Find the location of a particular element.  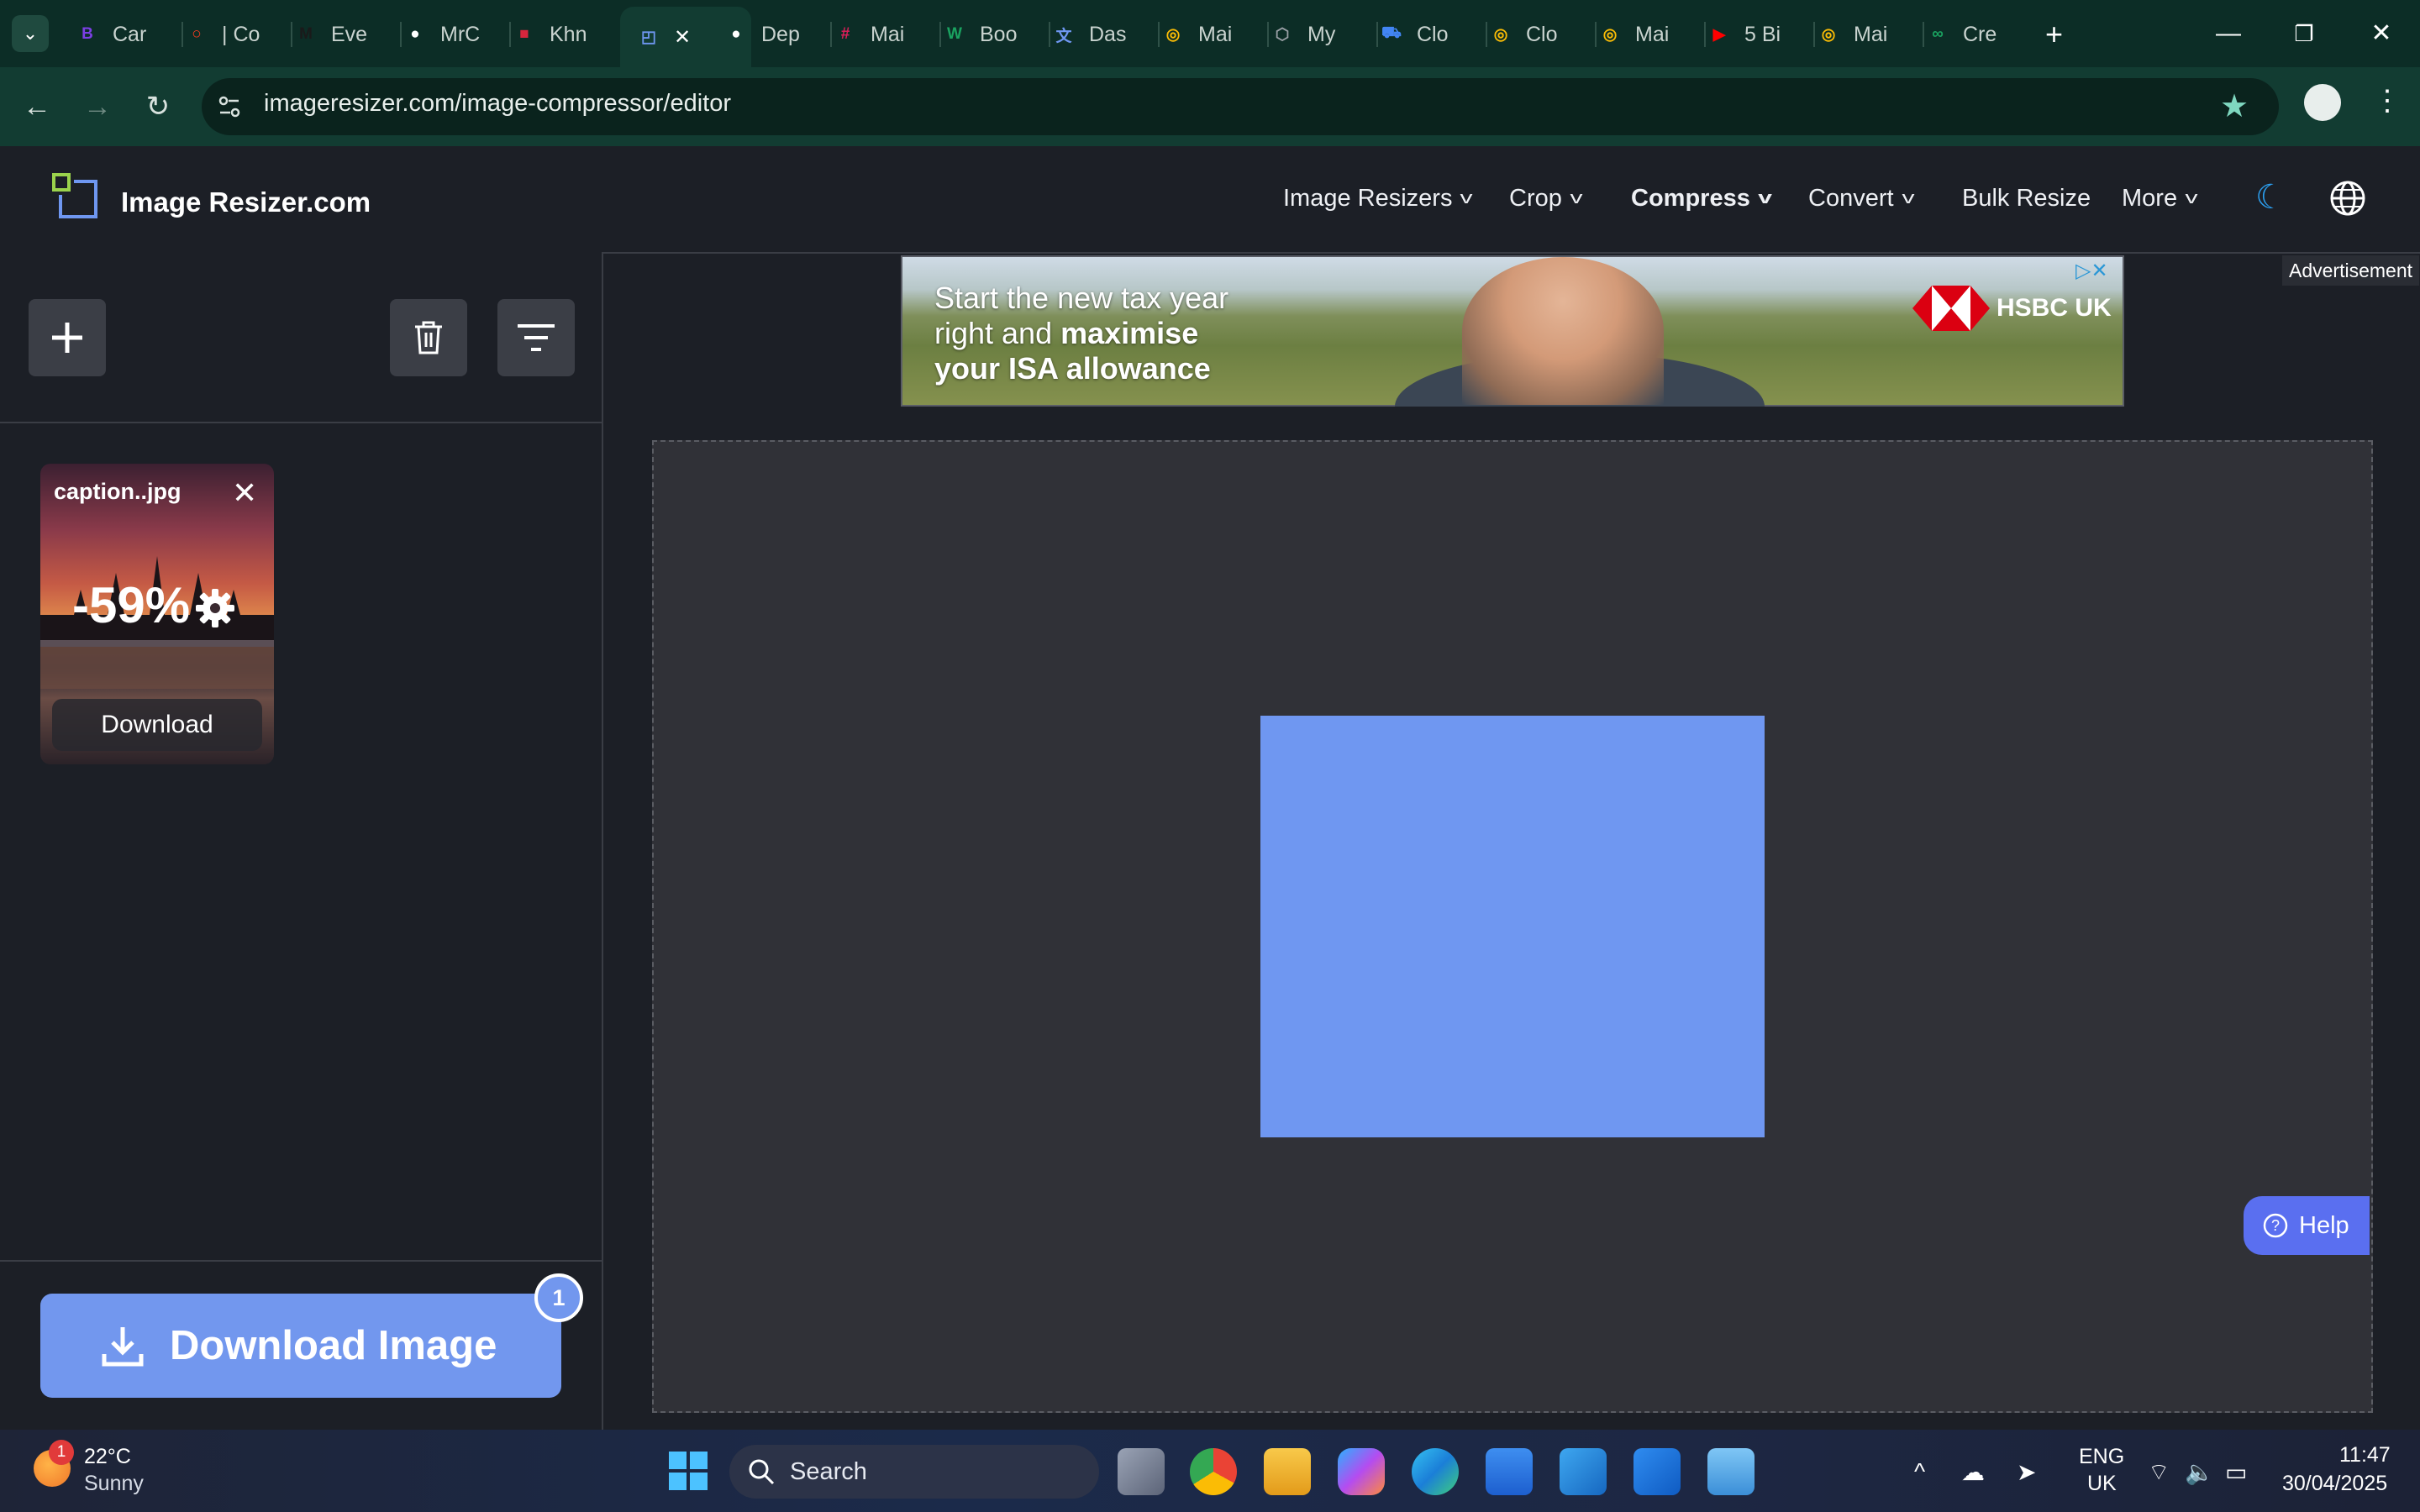

browser-tab: # Mai is located at coordinates (885, 34).